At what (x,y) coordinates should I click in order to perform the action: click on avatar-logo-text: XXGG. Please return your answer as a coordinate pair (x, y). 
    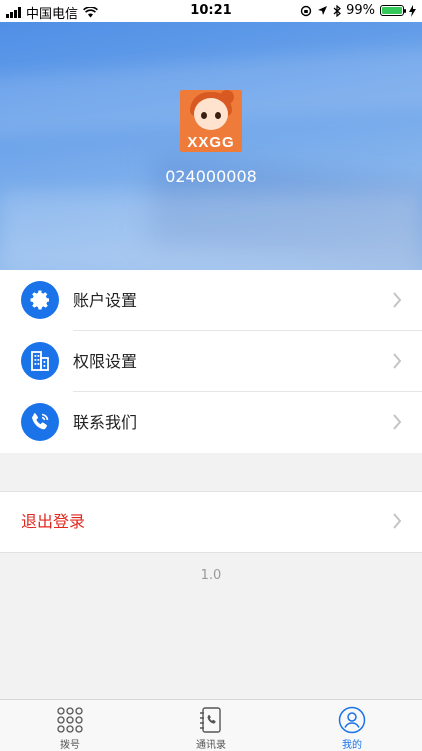
    Looking at the image, I should click on (211, 142).